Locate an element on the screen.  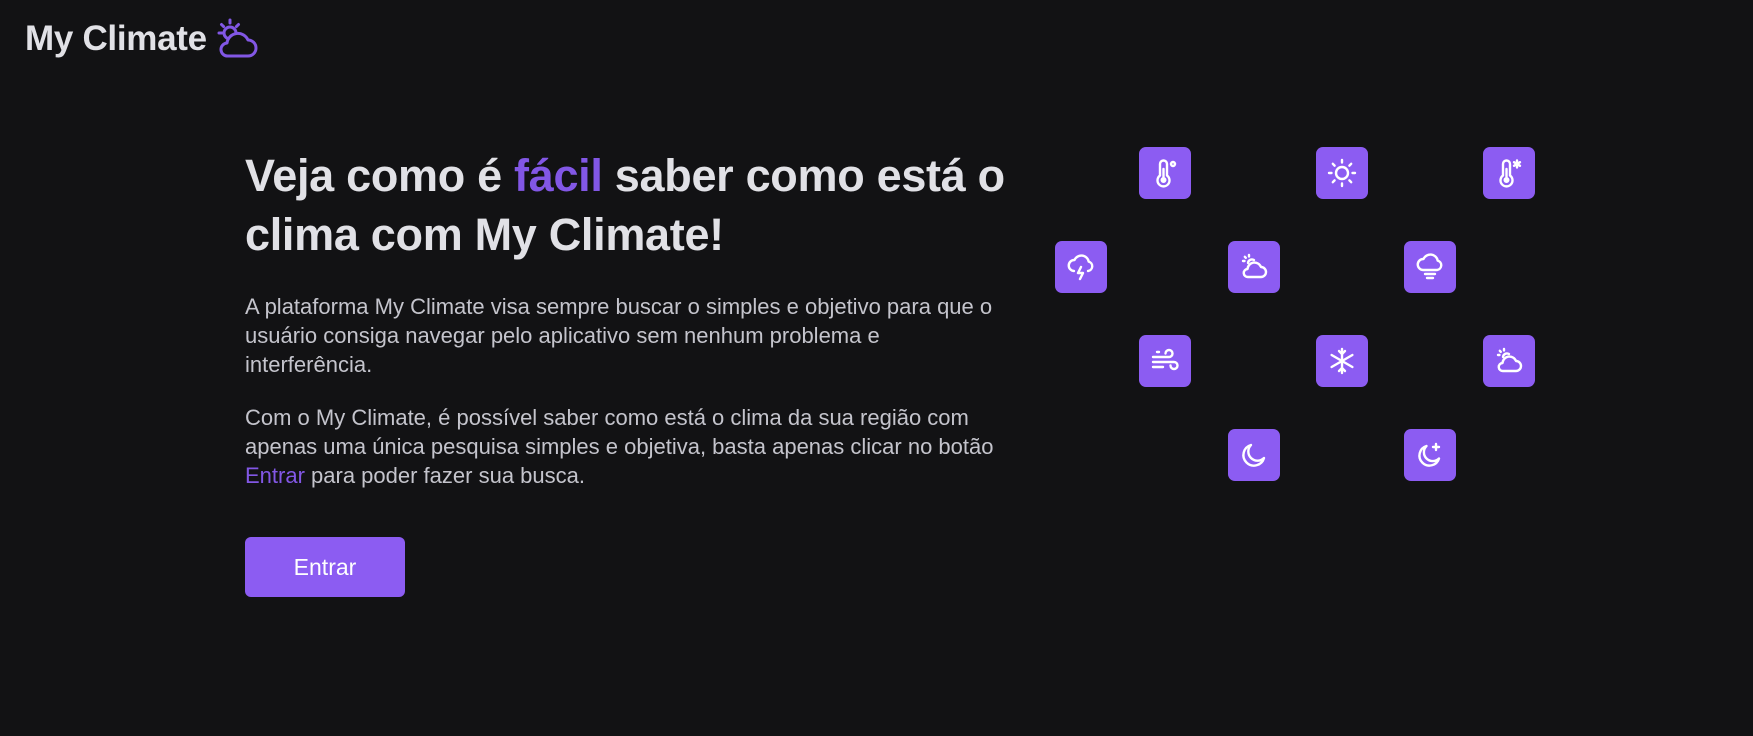
enter-button: Entrar is located at coordinates (325, 567).